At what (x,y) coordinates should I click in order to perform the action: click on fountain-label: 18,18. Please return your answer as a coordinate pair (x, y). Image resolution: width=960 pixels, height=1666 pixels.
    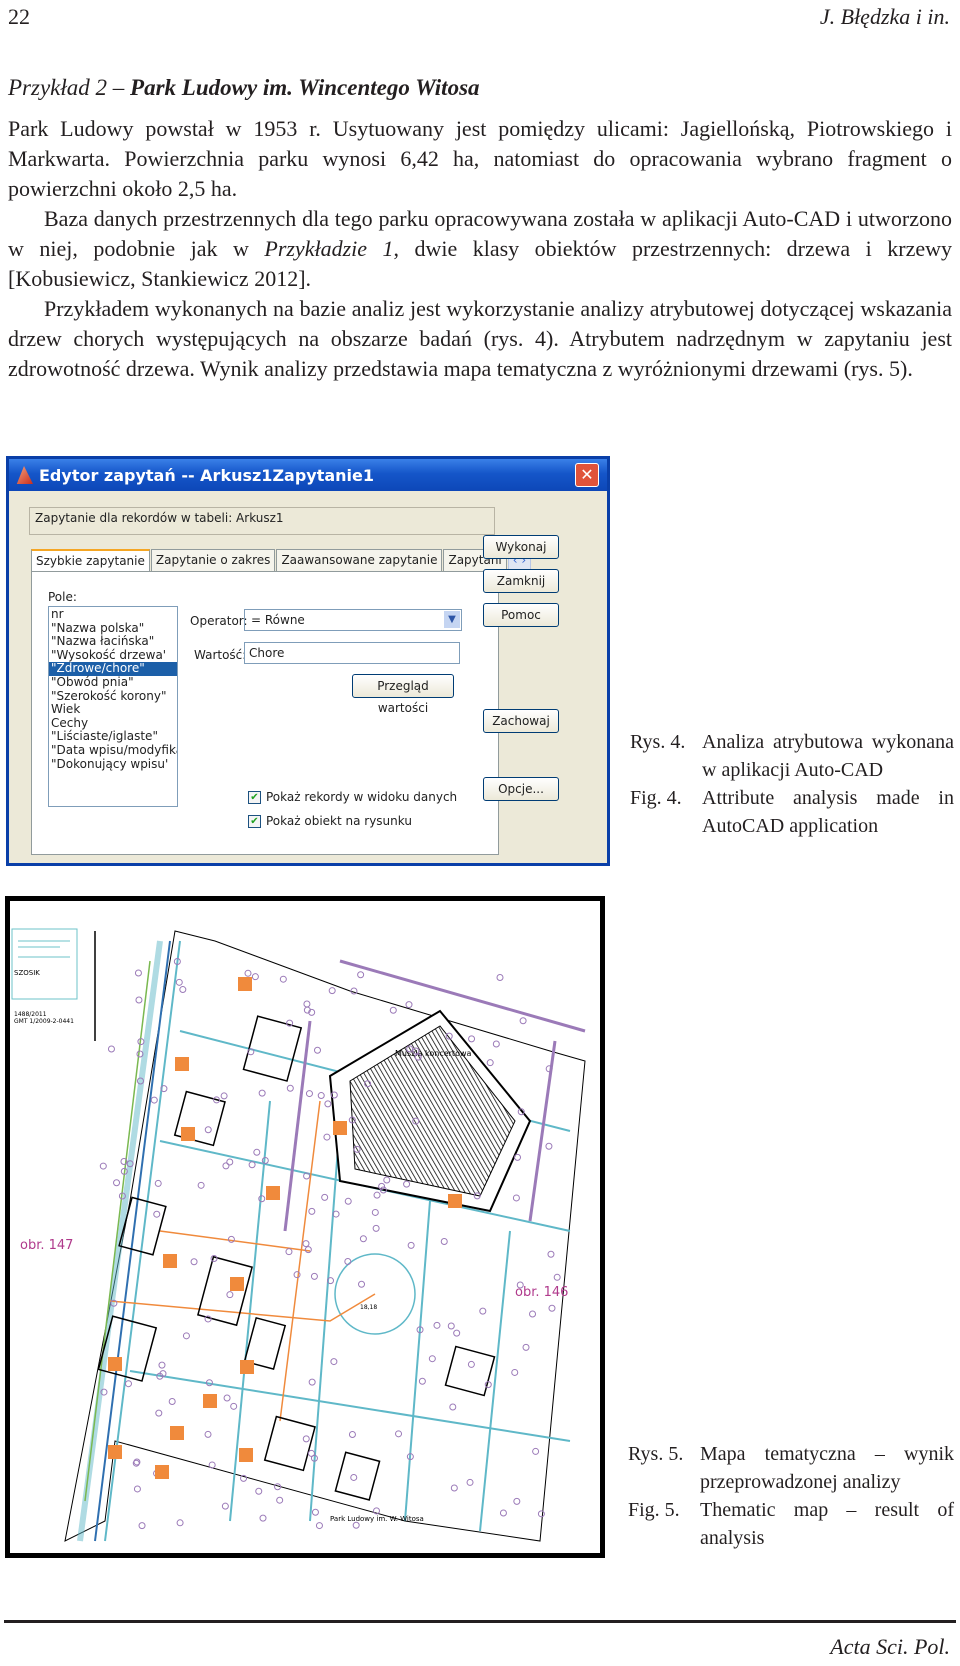
    Looking at the image, I should click on (368, 1307).